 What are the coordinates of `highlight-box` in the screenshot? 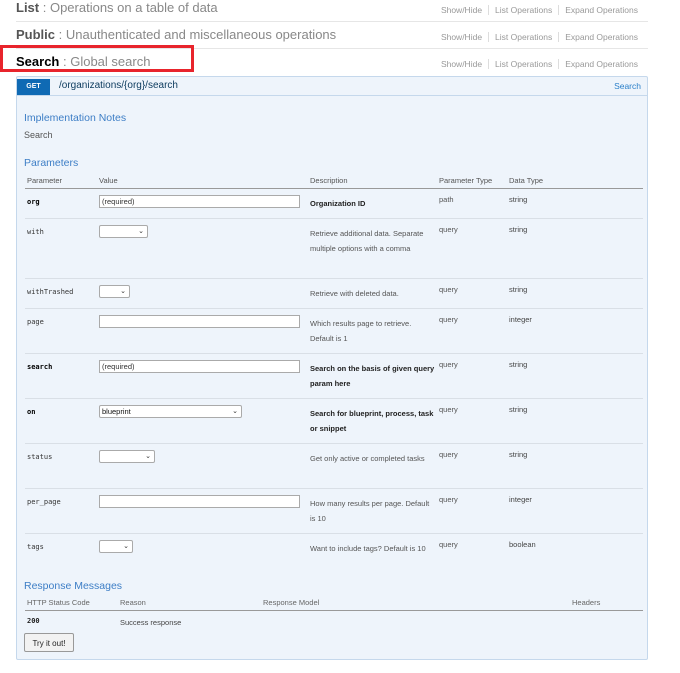 It's located at (97, 58).